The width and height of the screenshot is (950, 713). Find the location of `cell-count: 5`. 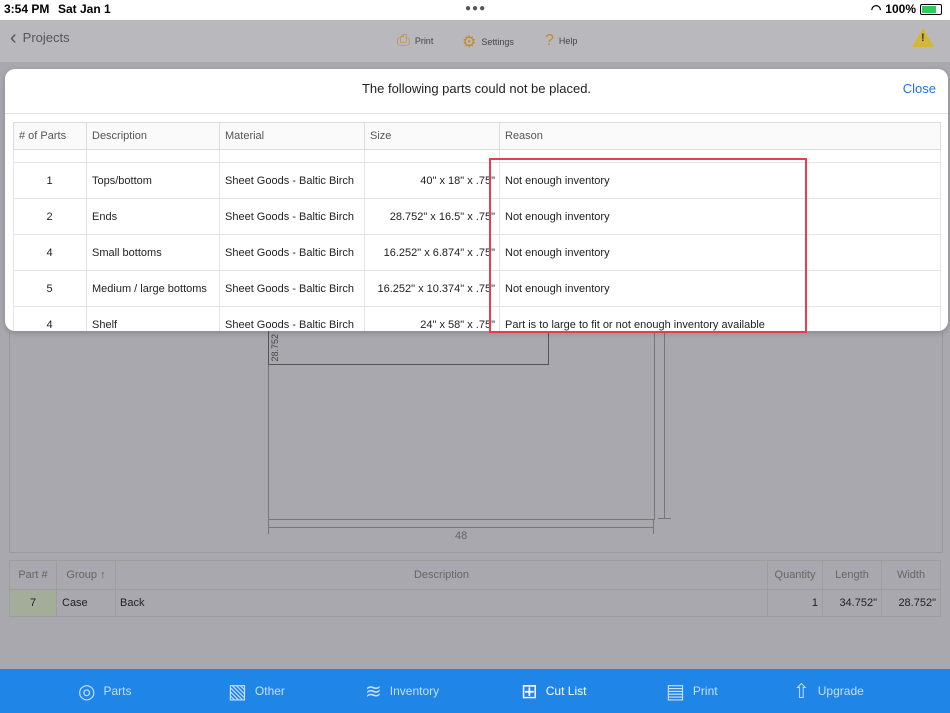

cell-count: 5 is located at coordinates (50, 288).